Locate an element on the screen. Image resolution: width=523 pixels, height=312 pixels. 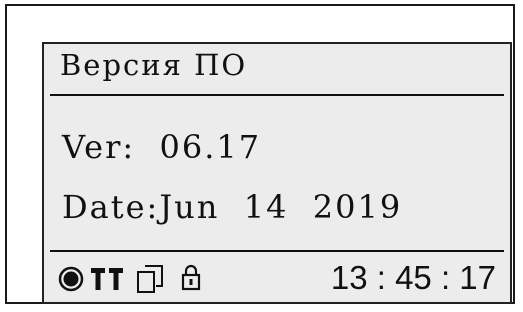
lock-icon is located at coordinates (191, 277).